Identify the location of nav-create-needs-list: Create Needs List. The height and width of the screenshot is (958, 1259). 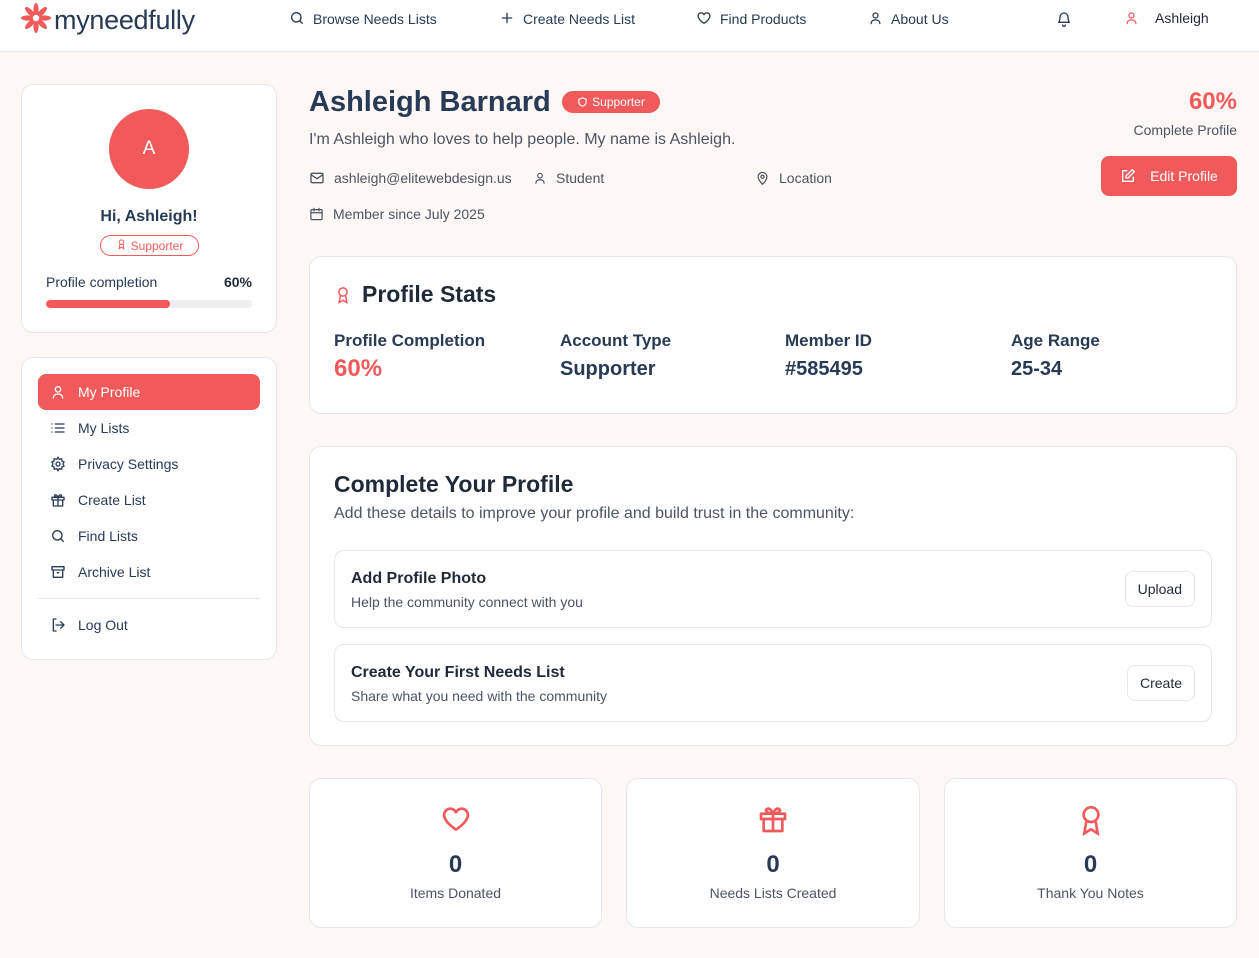
(567, 19).